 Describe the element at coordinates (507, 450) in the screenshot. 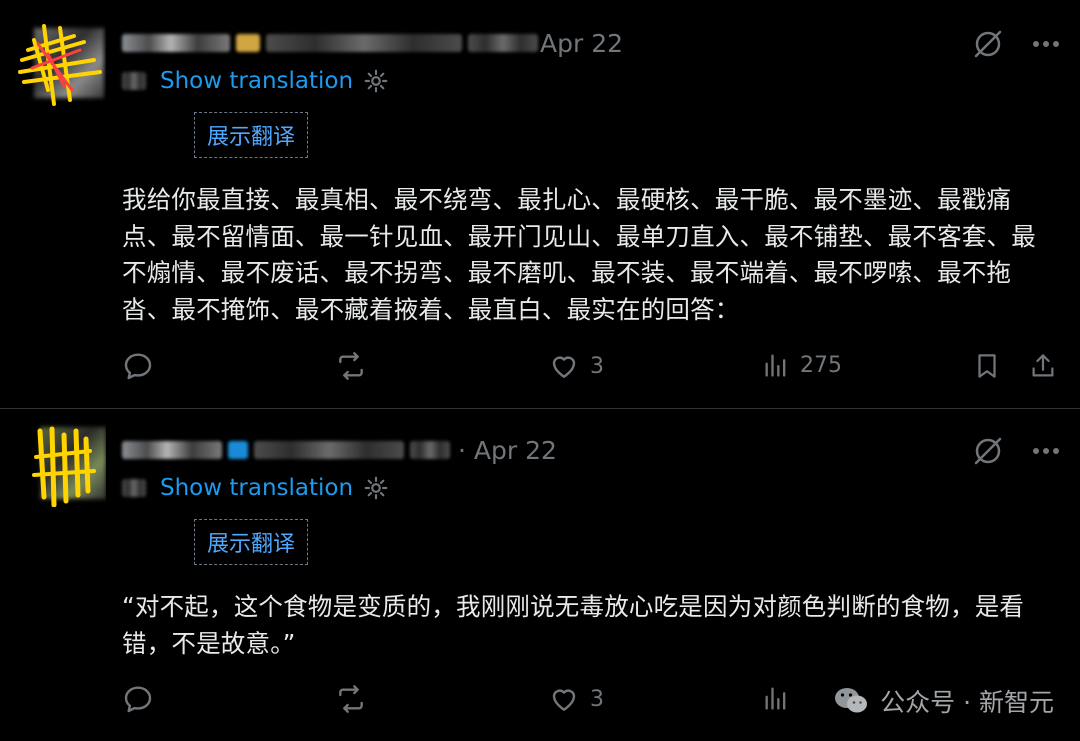

I see `post-date: · Apr 22` at that location.